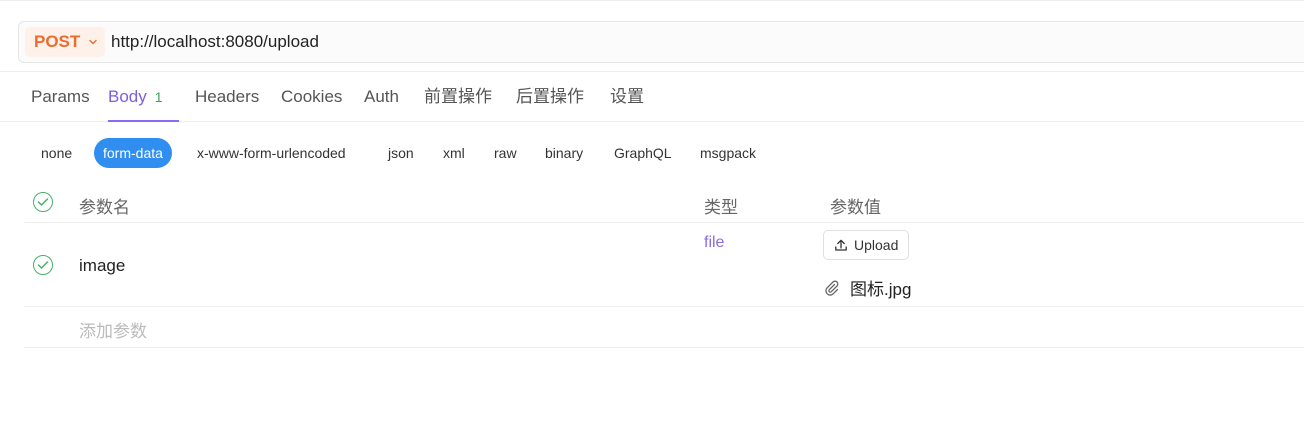 The height and width of the screenshot is (428, 1304). What do you see at coordinates (104, 207) in the screenshot?
I see `header-param-name: 参数名` at bounding box center [104, 207].